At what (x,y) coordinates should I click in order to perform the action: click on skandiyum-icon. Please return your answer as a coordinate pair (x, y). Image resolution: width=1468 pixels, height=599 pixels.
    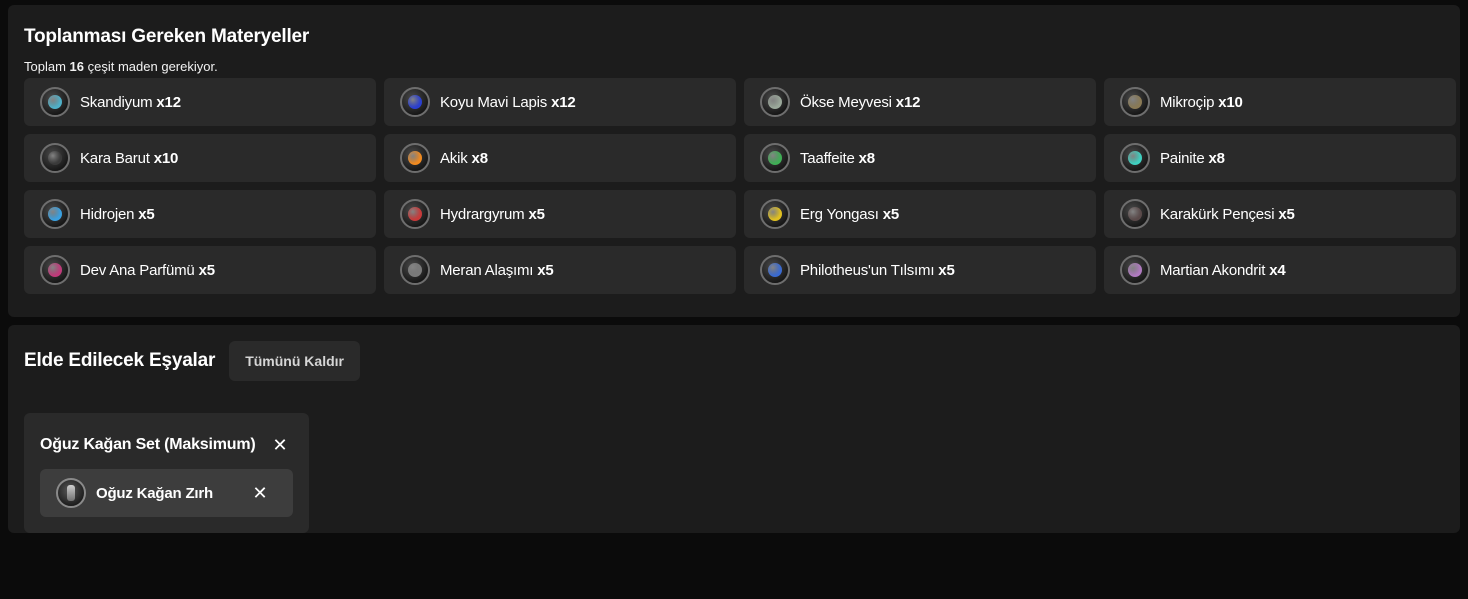
    Looking at the image, I should click on (55, 102).